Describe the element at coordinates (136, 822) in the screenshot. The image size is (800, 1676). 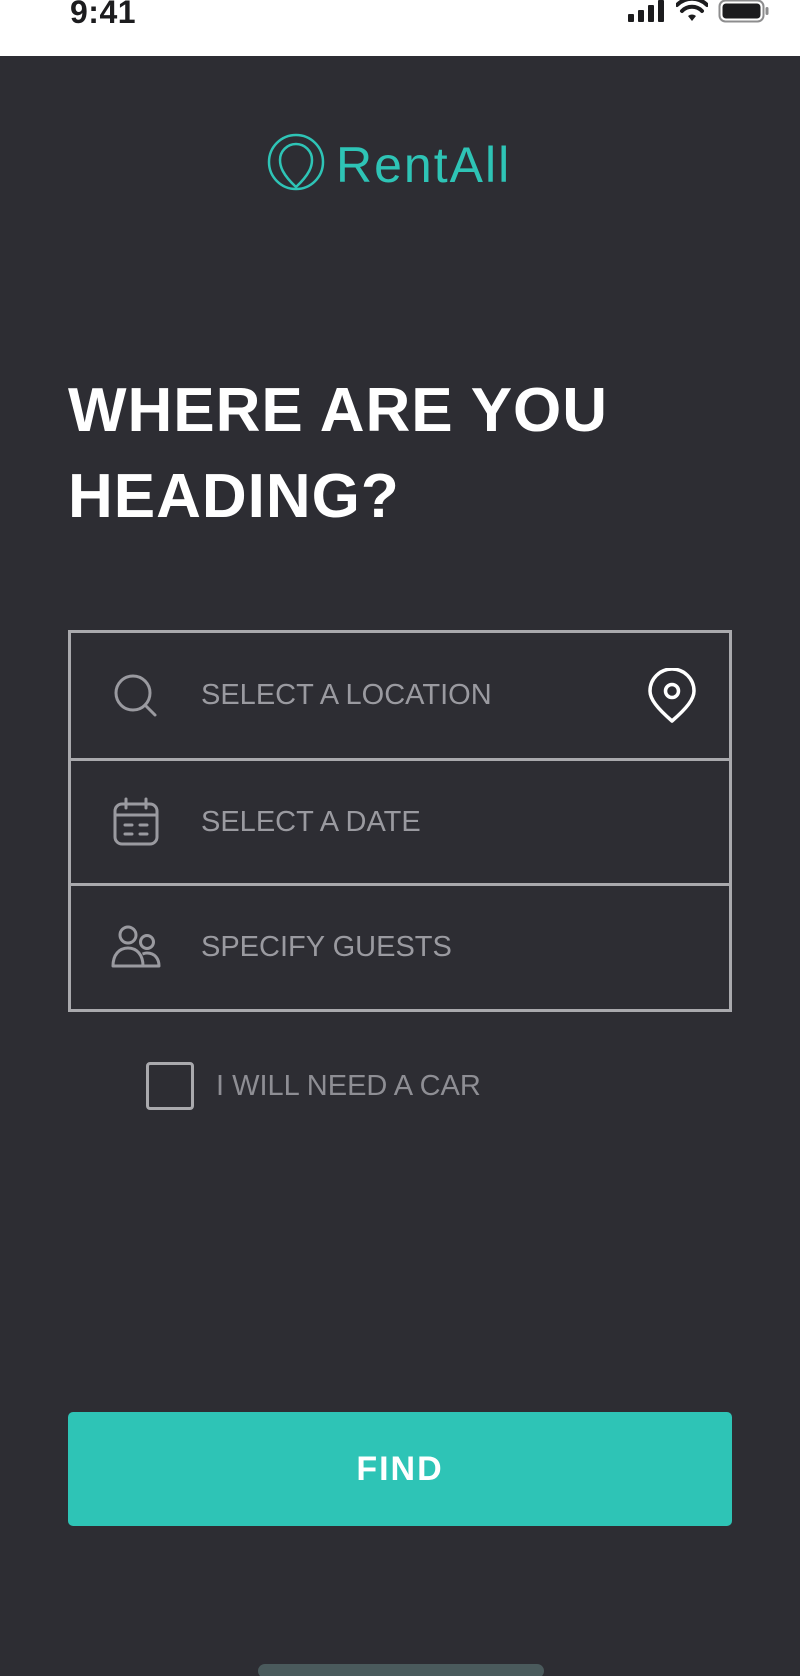
I see `calendar-icon` at that location.